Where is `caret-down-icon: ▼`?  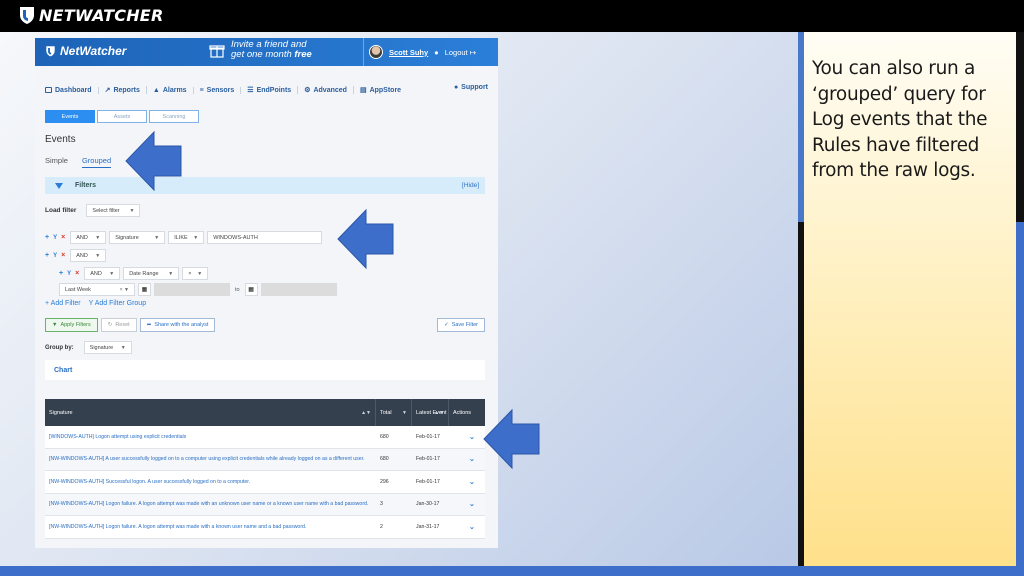 caret-down-icon: ▼ is located at coordinates (132, 210).